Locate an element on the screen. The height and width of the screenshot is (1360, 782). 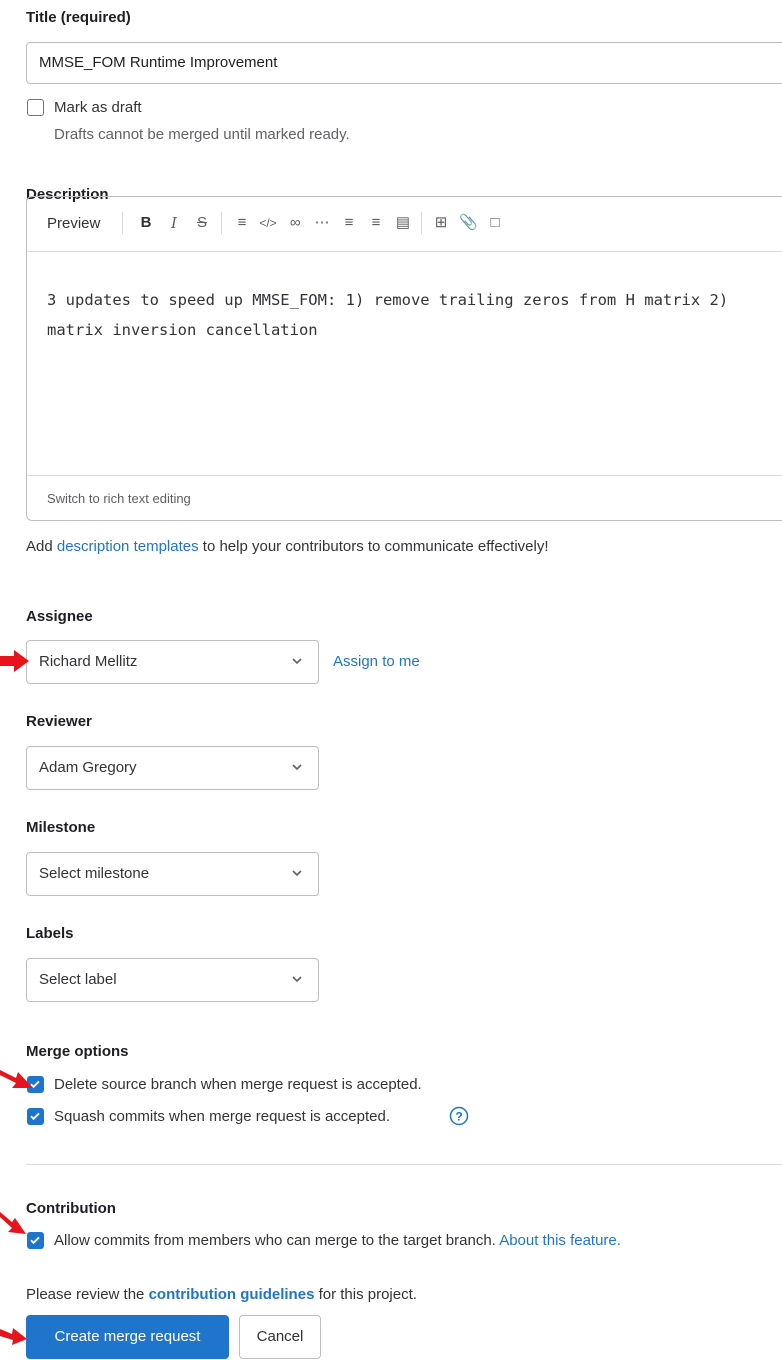
labels-value: Select label is located at coordinates (78, 979).